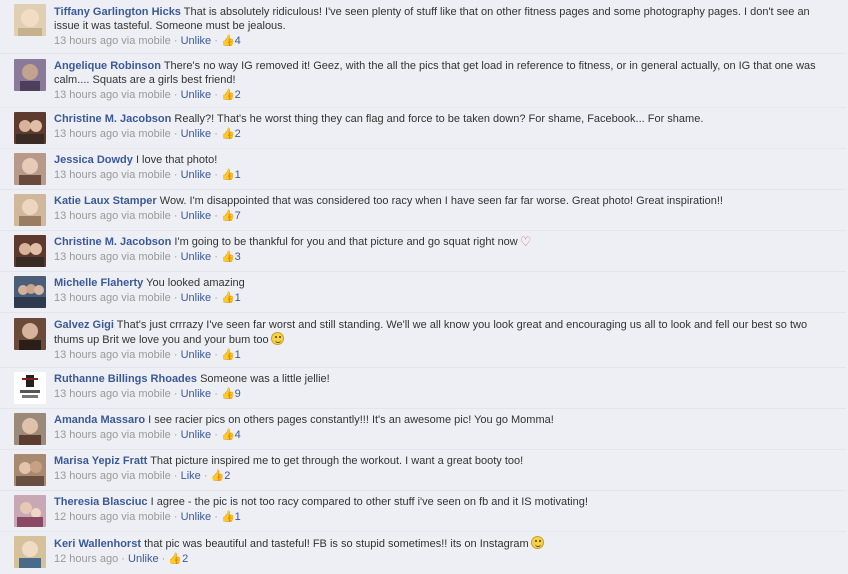 Image resolution: width=848 pixels, height=574 pixels. Describe the element at coordinates (105, 201) in the screenshot. I see `comment-author: Katie Laux Stamper` at that location.